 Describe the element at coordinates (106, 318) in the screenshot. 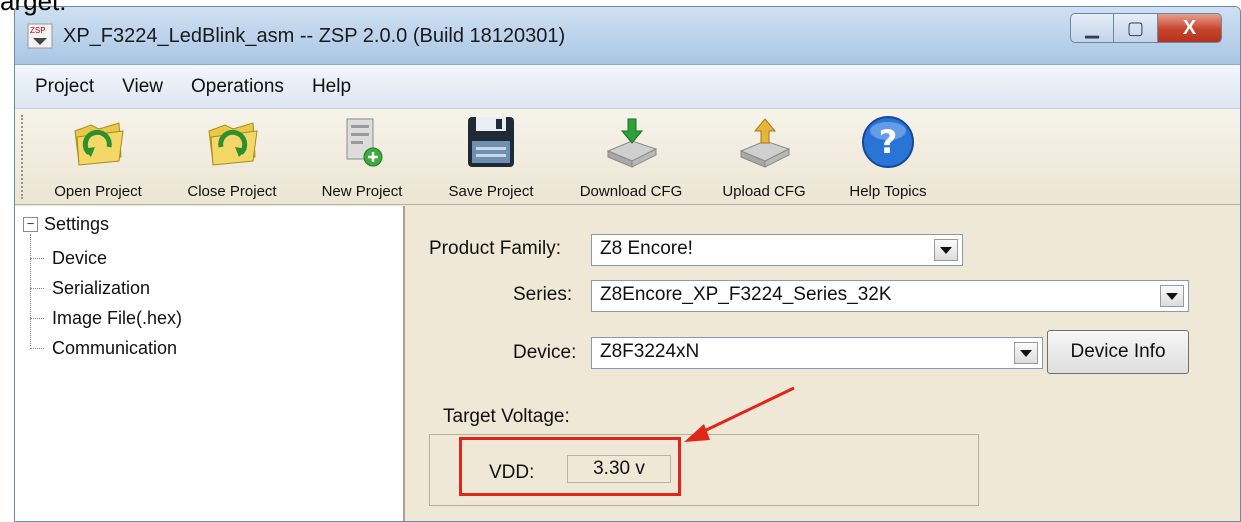

I see `tree-node-image-file: Image File(.hex)` at that location.